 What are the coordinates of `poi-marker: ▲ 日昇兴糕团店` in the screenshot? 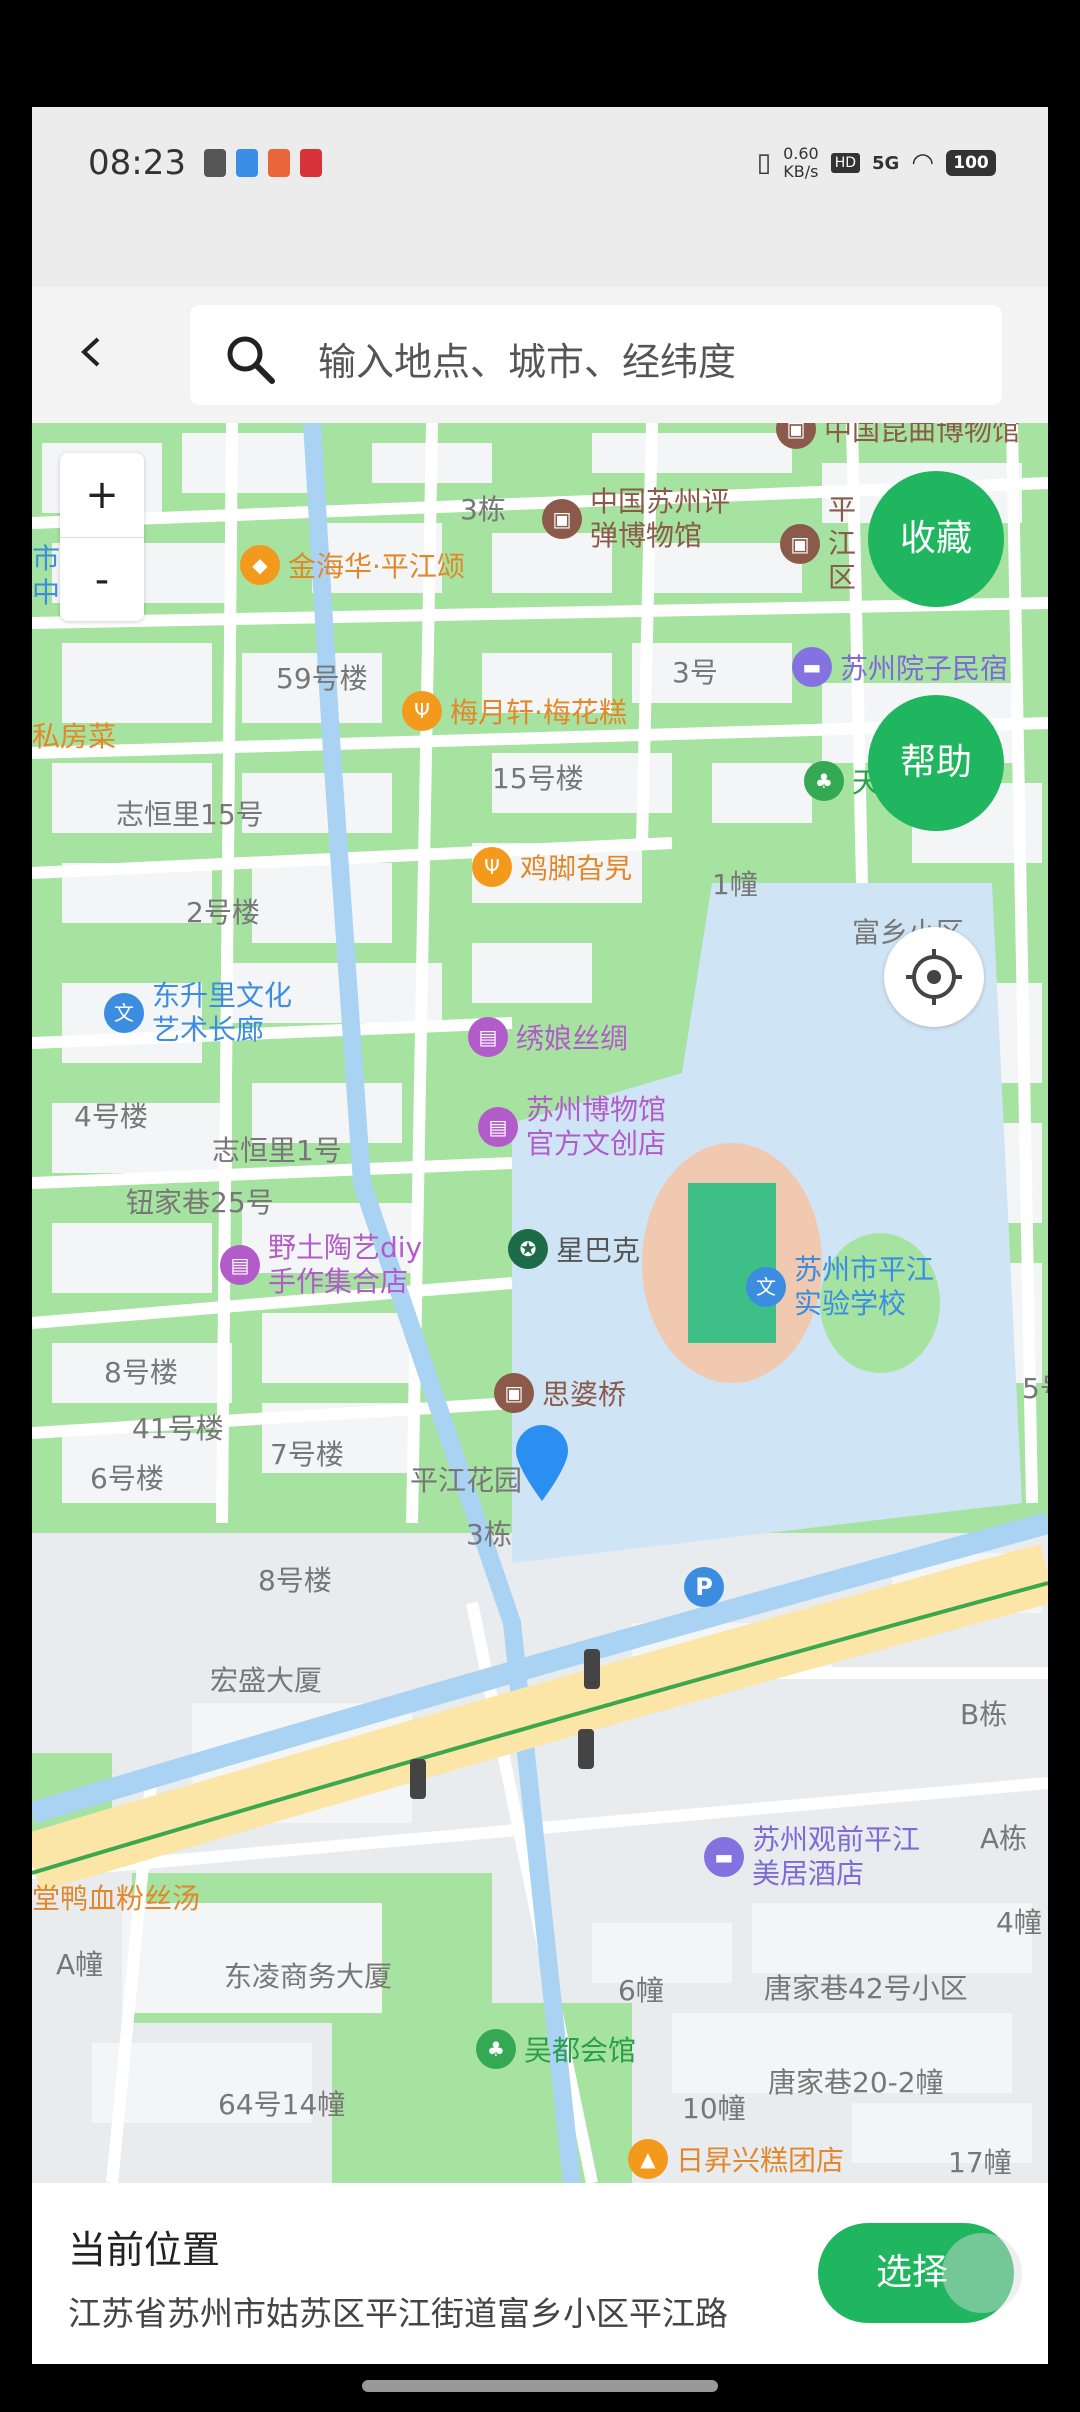 It's located at (736, 2159).